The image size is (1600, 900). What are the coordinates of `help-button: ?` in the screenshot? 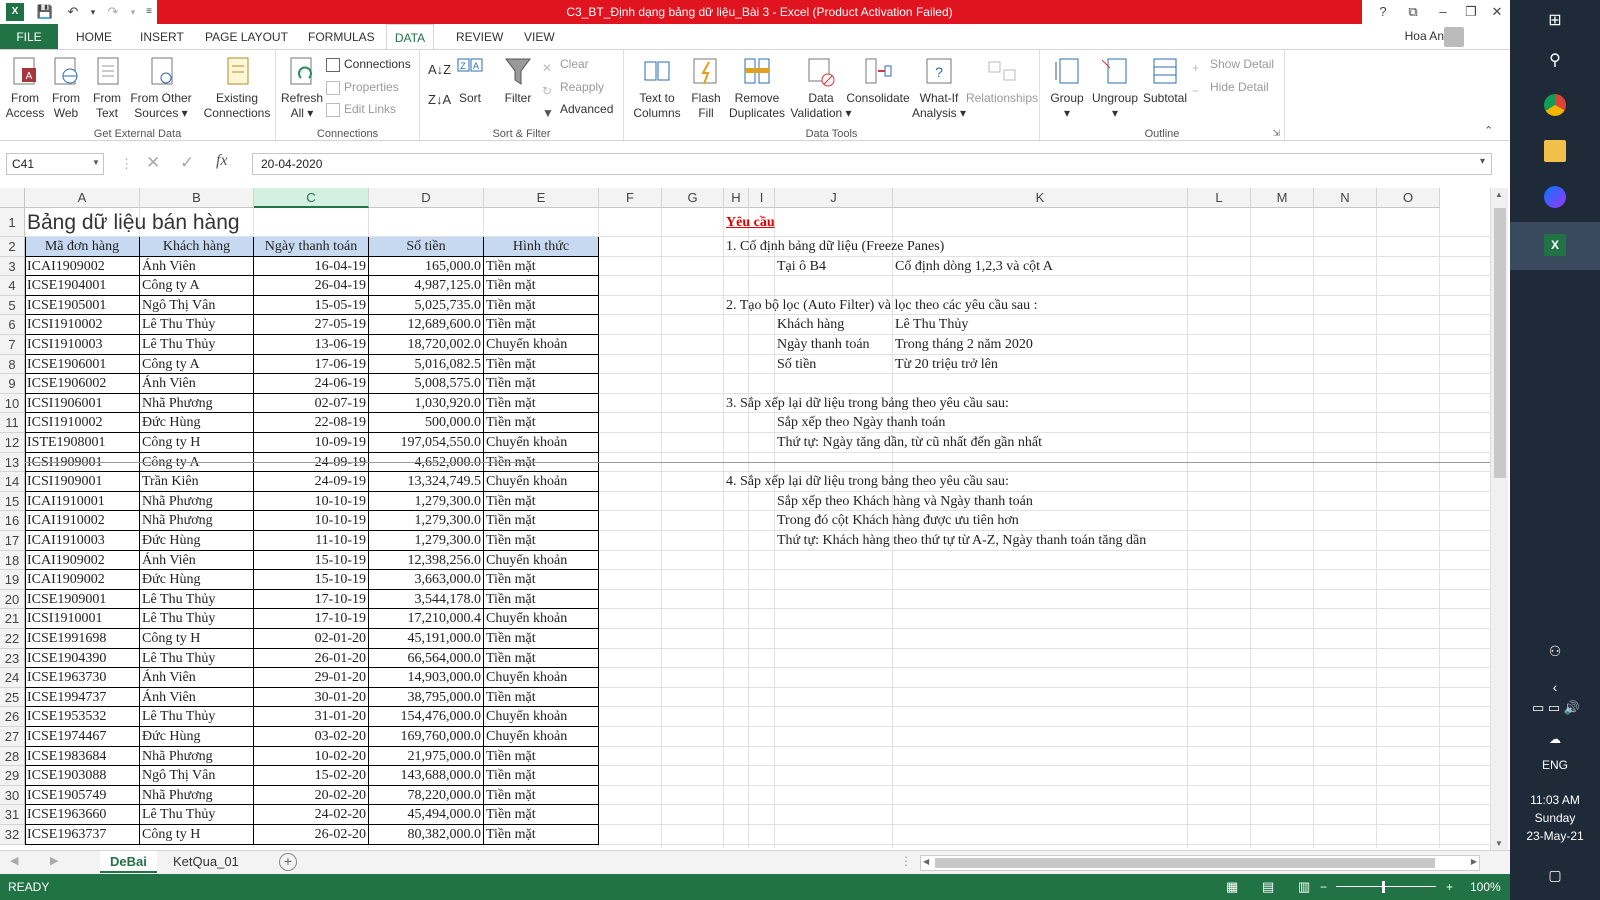 It's located at (1383, 12).